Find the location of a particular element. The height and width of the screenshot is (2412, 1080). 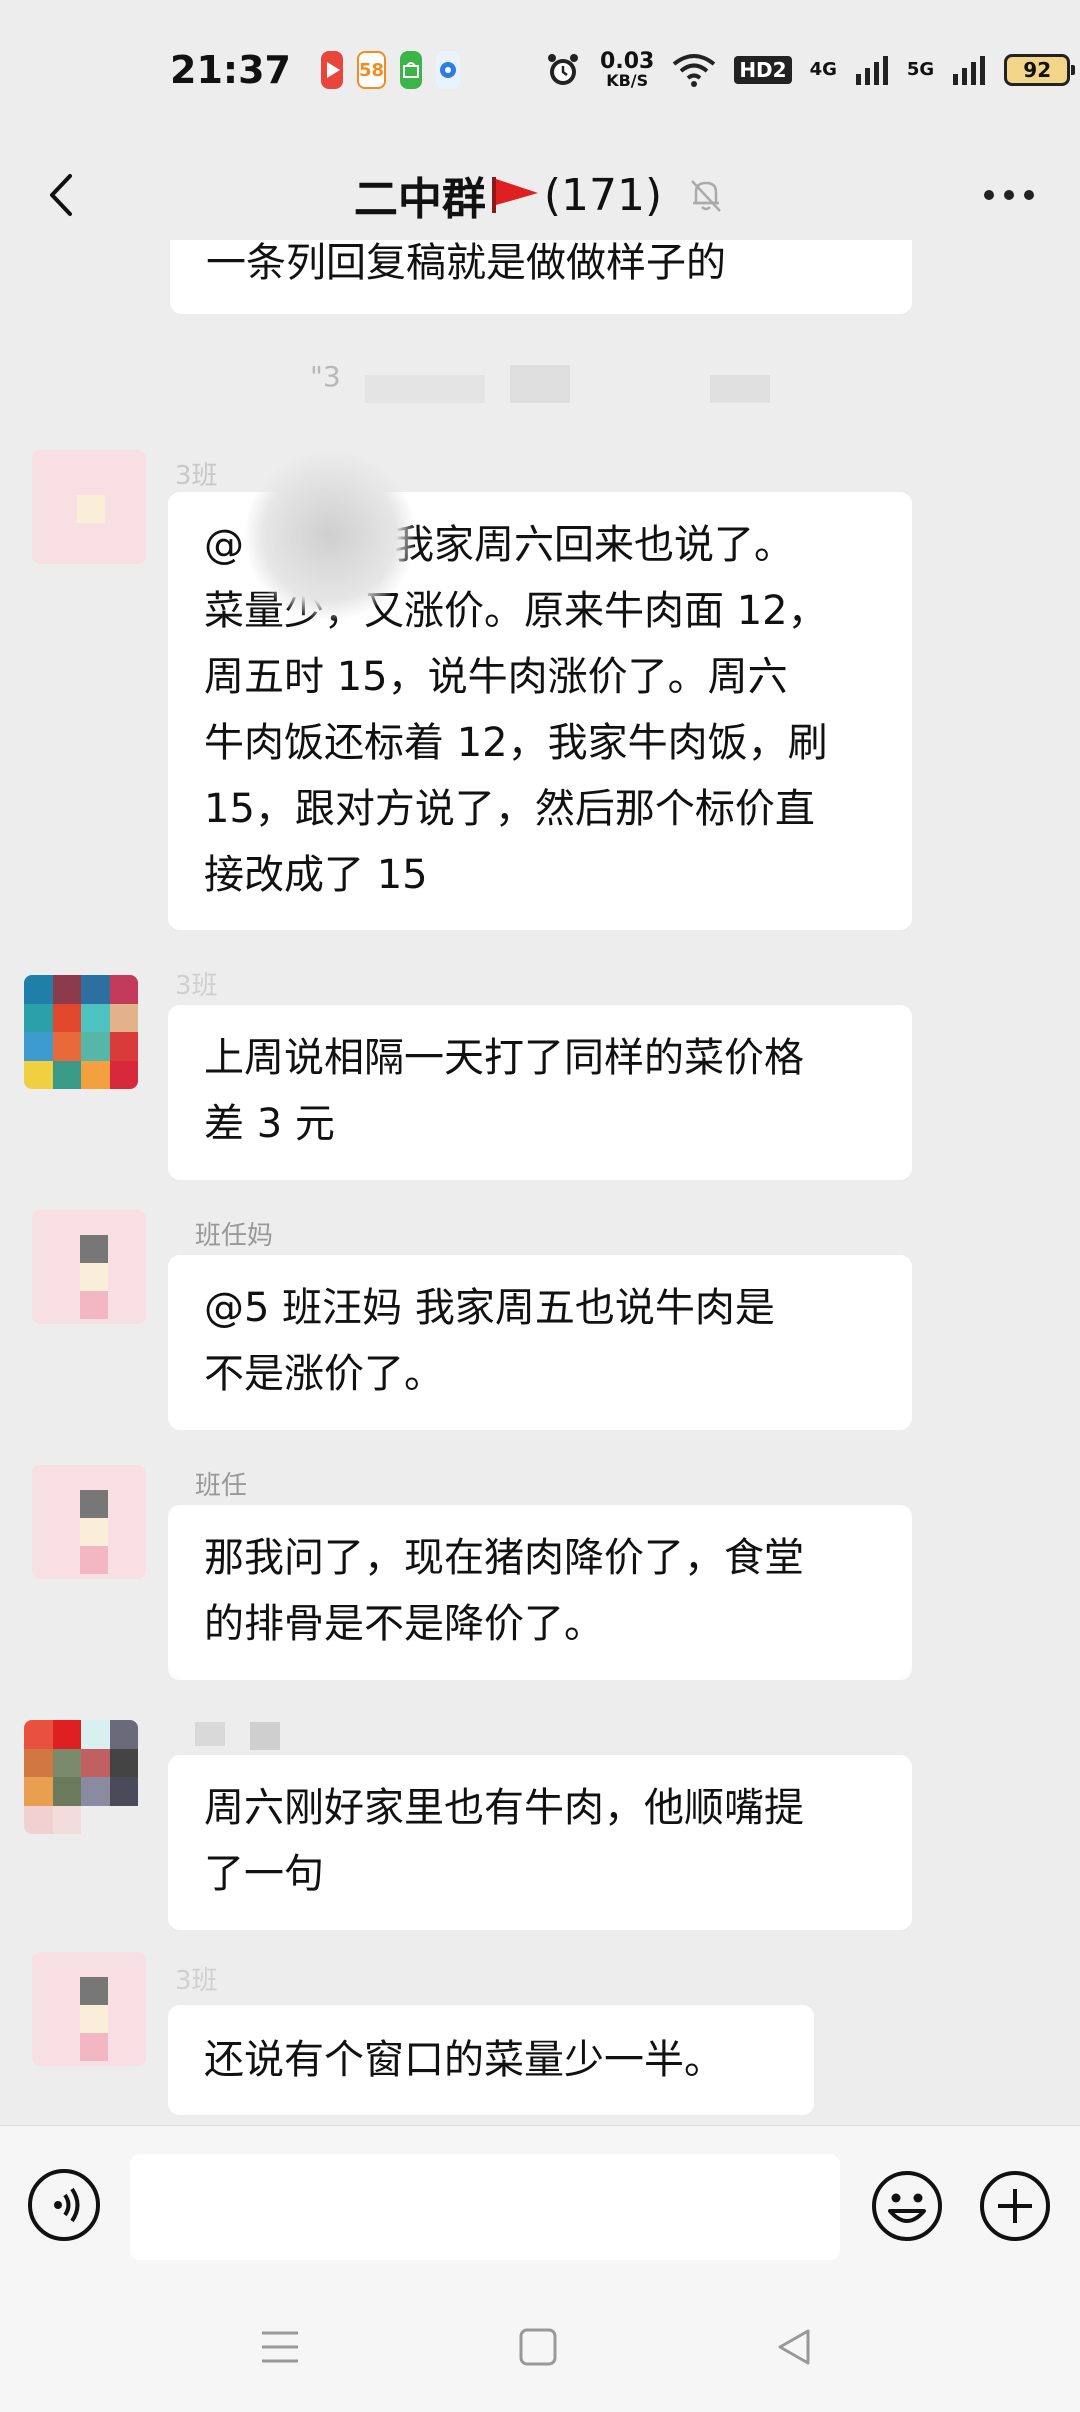

message-text: 一条列回复稿就是做做样子的 is located at coordinates (466, 263).